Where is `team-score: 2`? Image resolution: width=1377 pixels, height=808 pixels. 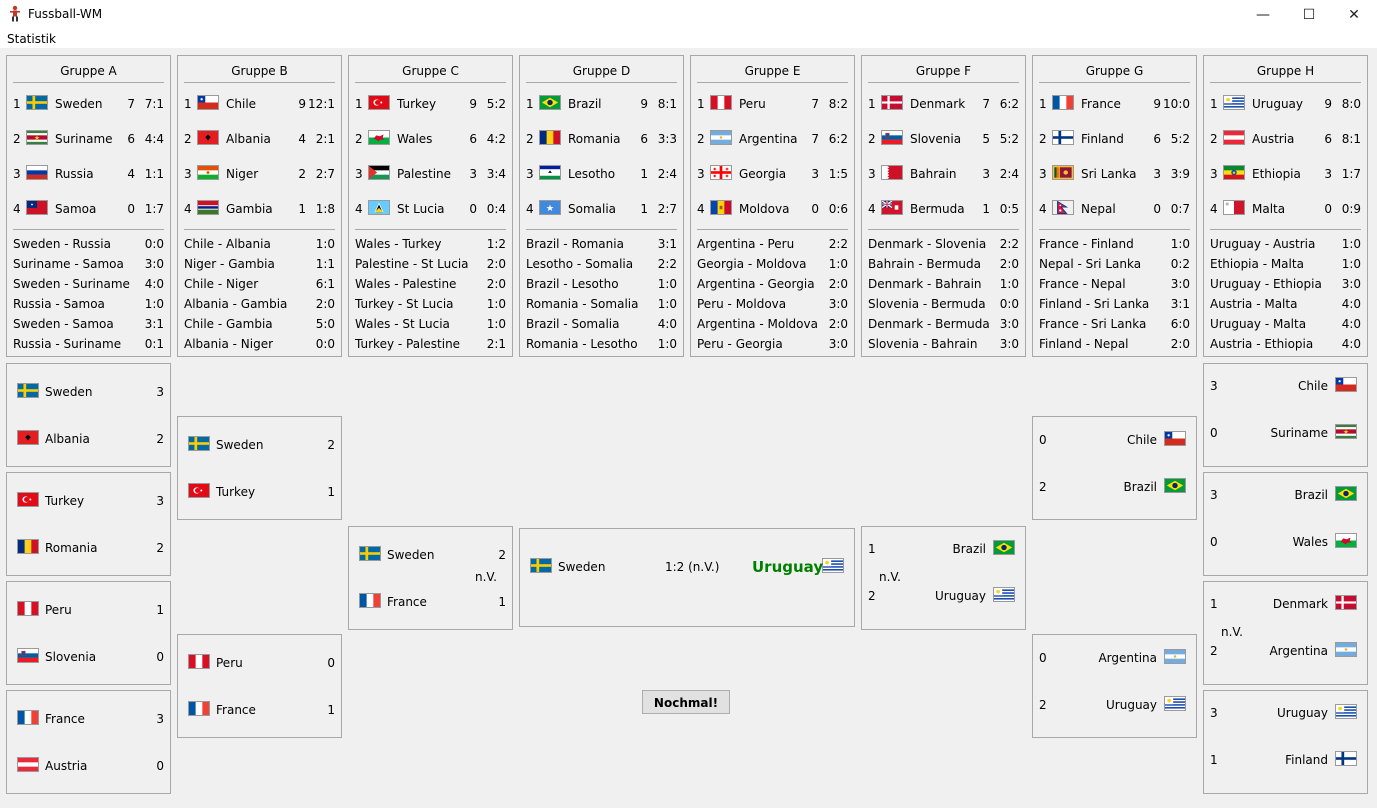
team-score: 2 is located at coordinates (872, 596).